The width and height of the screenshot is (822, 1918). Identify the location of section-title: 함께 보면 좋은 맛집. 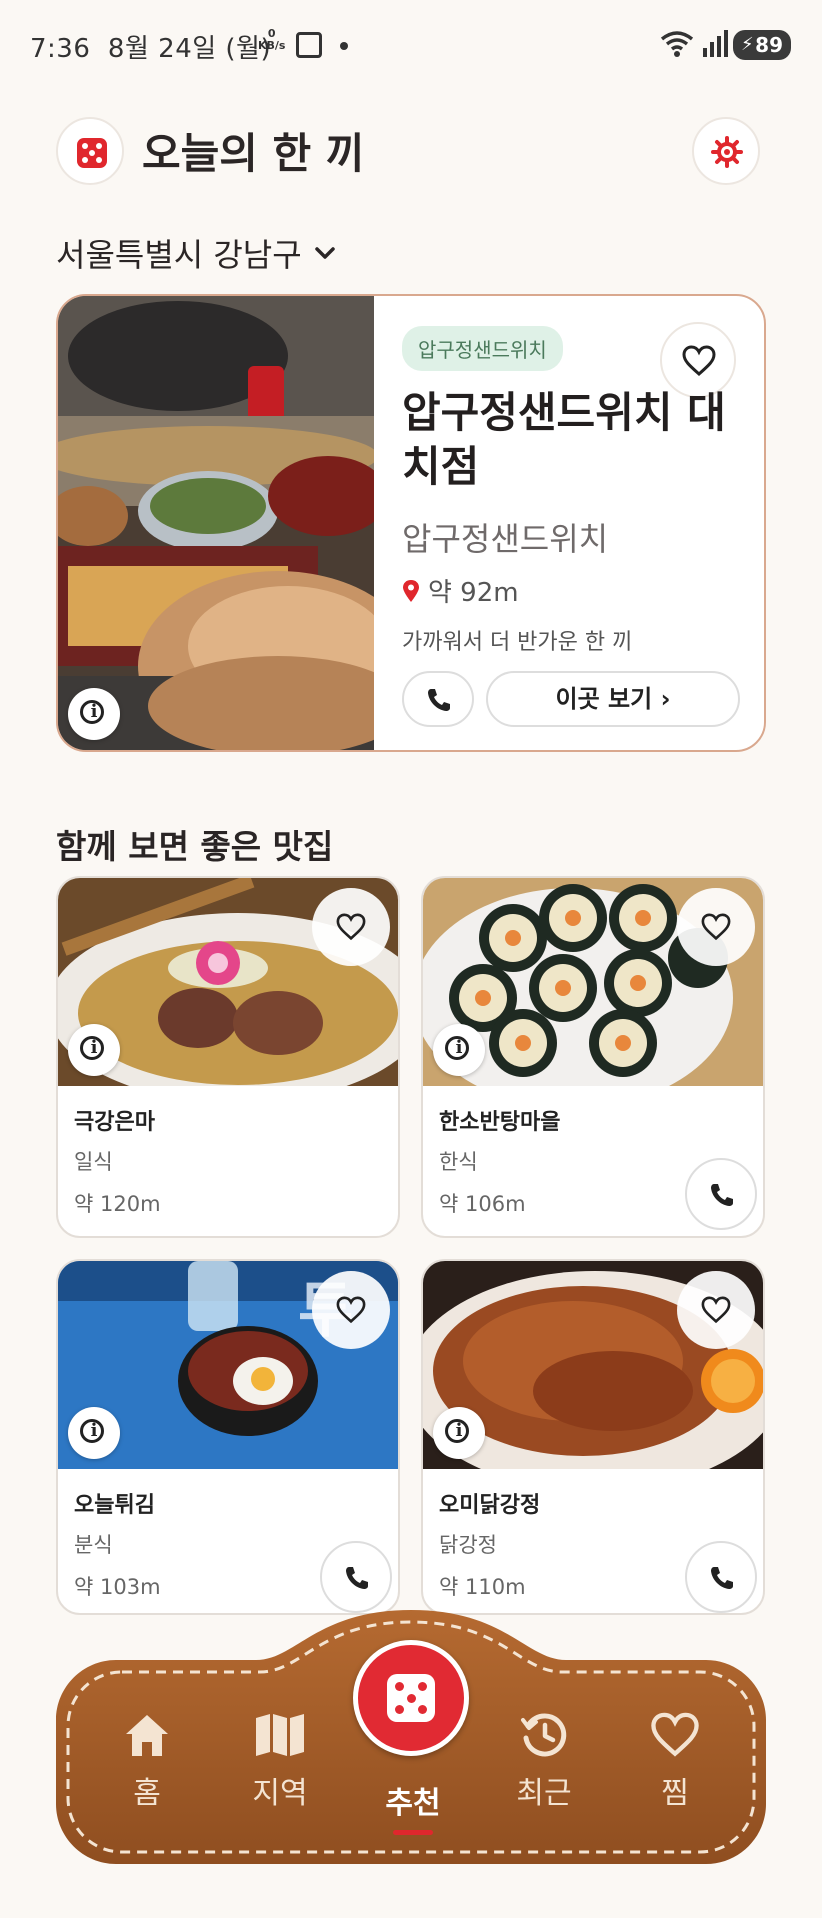
(195, 846).